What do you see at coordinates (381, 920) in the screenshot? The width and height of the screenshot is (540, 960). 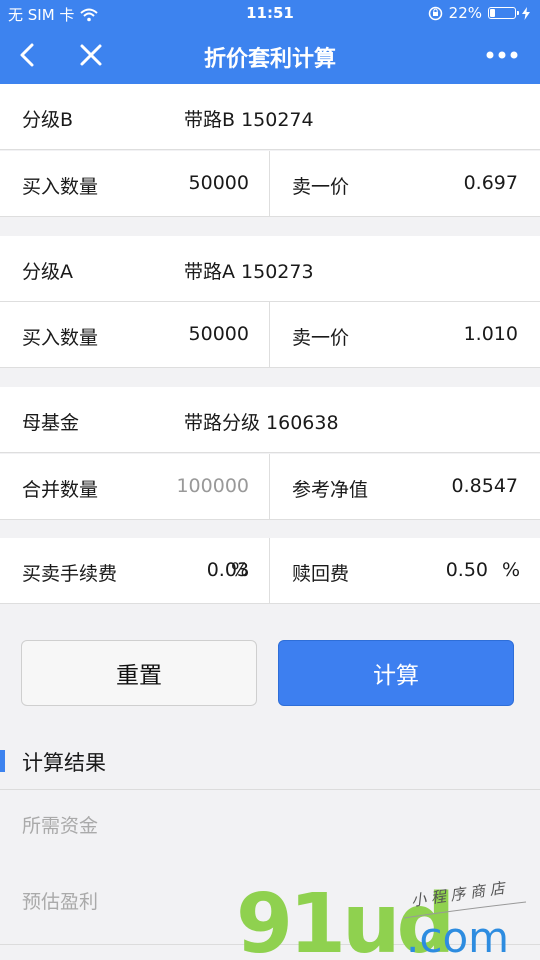 I see `watermark-logo: 91ud .com 小 程 序 商 店` at bounding box center [381, 920].